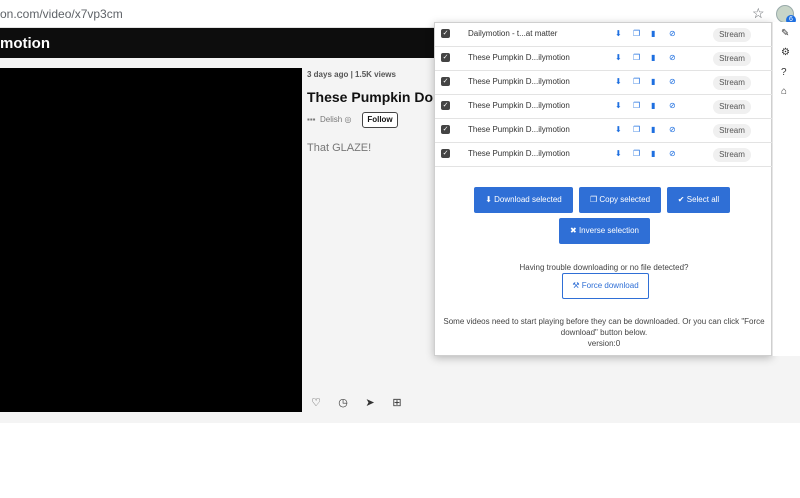  I want to click on gear-icon: ⚙, so click(785, 52).